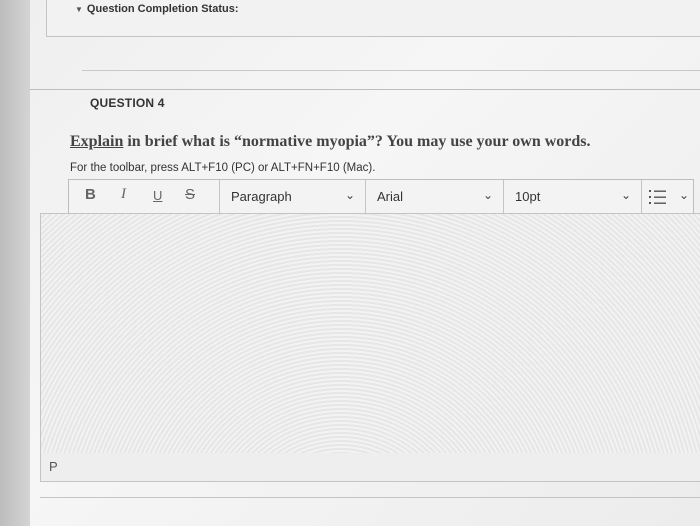 The width and height of the screenshot is (700, 526). Describe the element at coordinates (162, 9) in the screenshot. I see `completion-status-label: Question Completion Status:` at that location.